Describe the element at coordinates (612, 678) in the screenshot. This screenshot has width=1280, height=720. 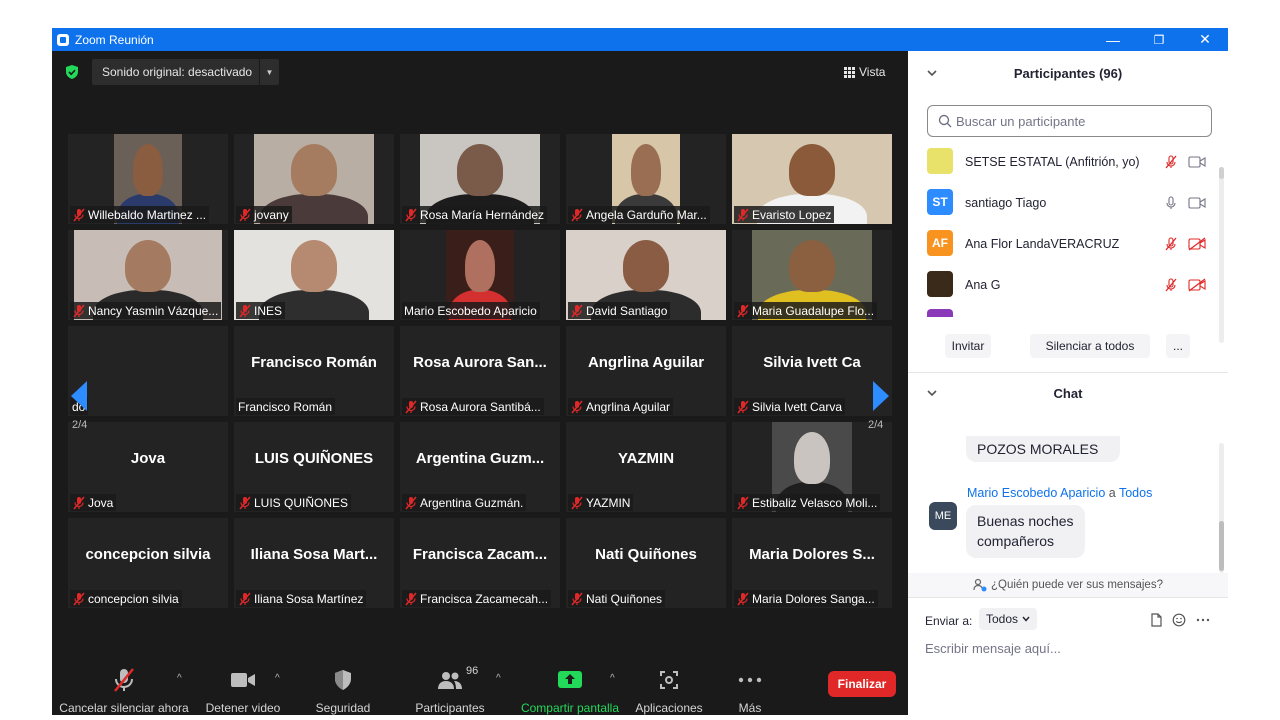
I see `share-options-caret-icon: ^` at that location.